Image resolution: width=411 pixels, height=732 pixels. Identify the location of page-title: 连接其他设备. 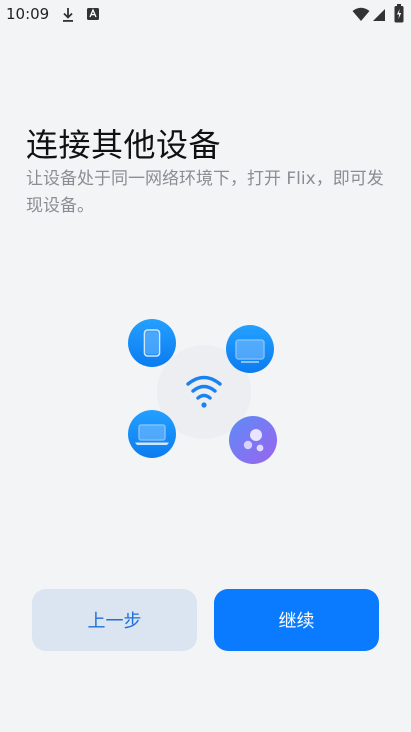
(124, 145).